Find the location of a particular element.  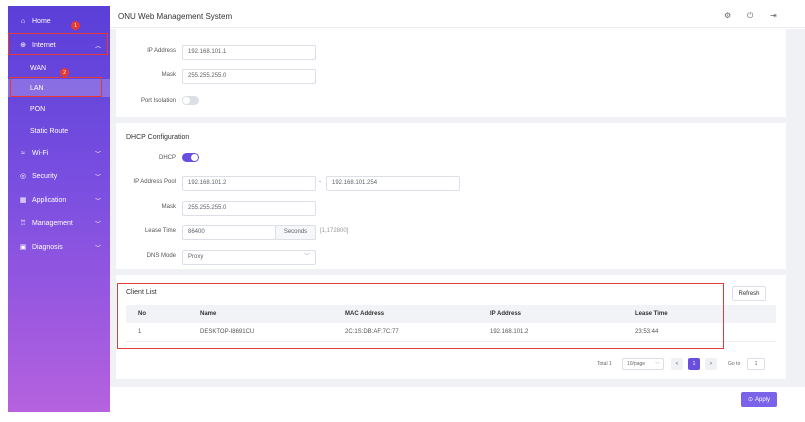

home-icon: ⌂ is located at coordinates (23, 21).